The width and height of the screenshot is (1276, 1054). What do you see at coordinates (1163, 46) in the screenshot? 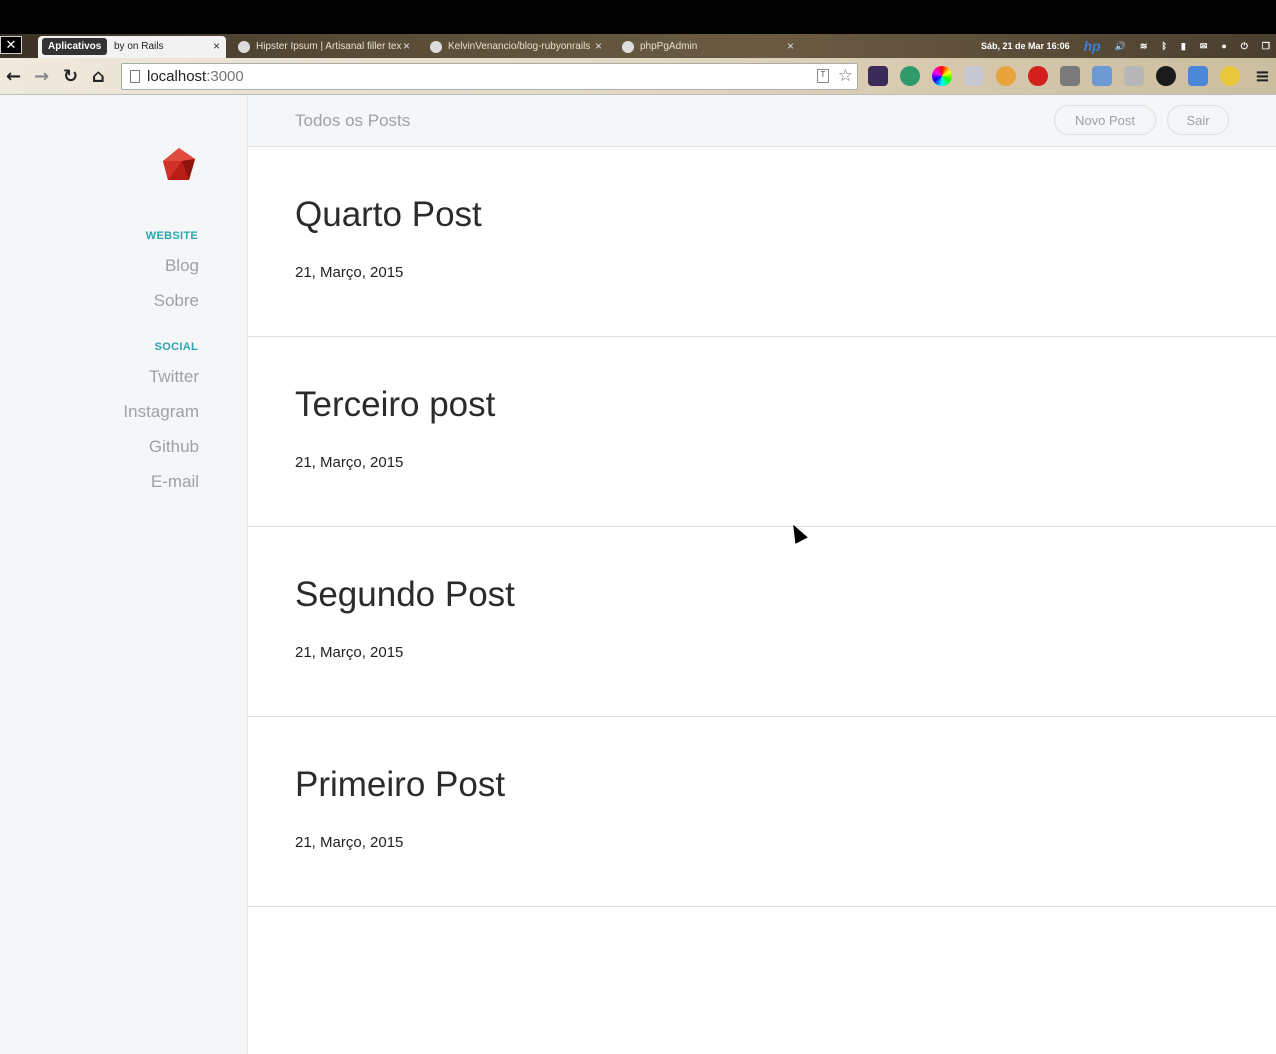
I see `bluetooth-icon: ᛒ` at bounding box center [1163, 46].